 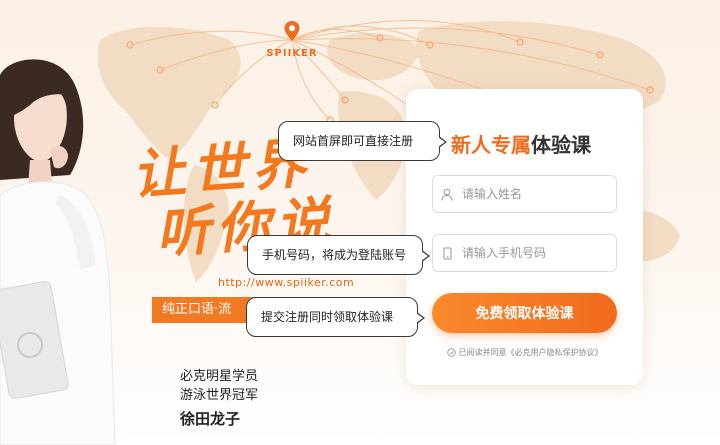 I want to click on student-caption: 必克明星学员 游泳世界冠军 徐田龙子, so click(x=219, y=398).